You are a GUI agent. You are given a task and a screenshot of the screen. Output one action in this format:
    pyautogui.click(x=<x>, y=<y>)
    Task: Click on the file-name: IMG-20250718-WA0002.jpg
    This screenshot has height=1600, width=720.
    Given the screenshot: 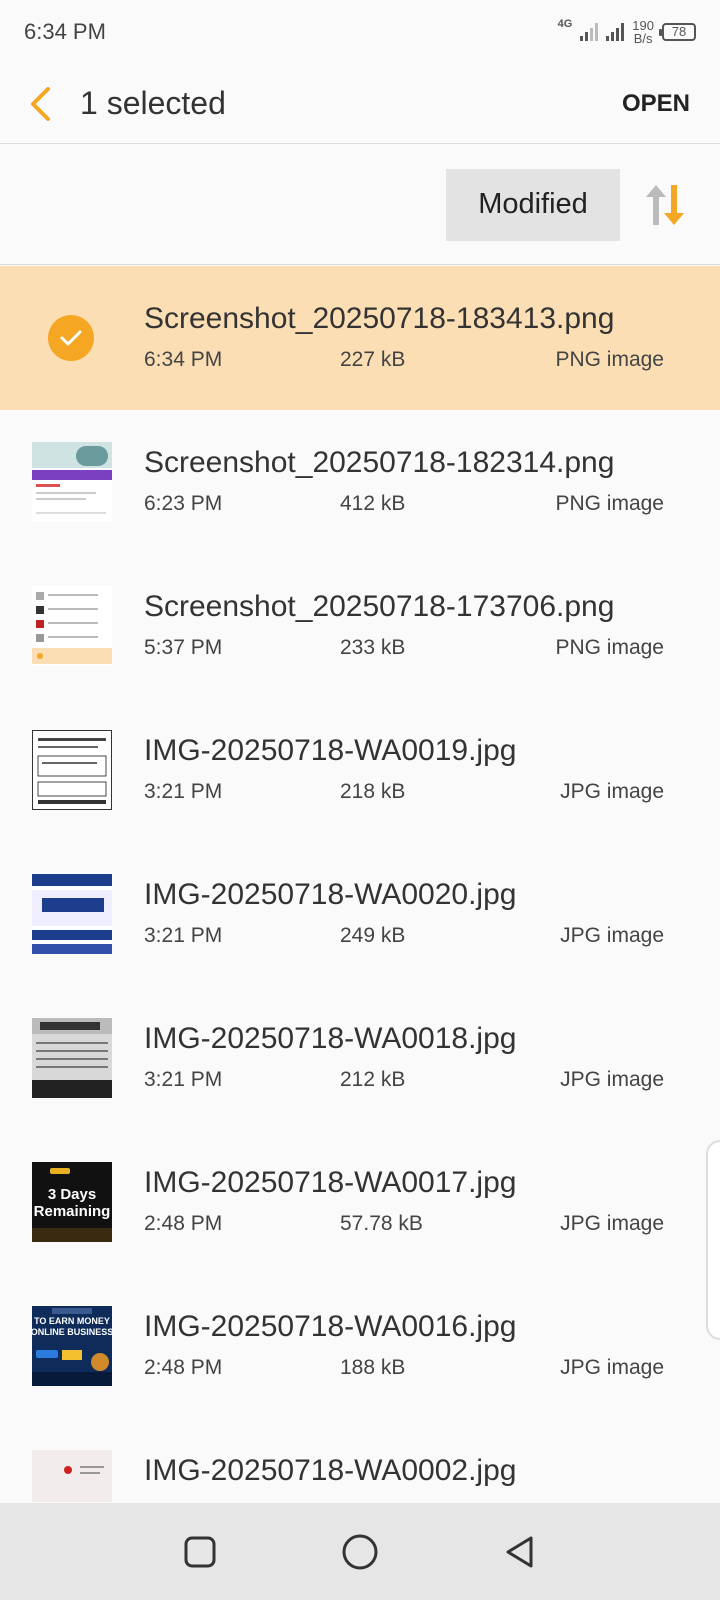 What is the action you would take?
    pyautogui.click(x=330, y=1470)
    